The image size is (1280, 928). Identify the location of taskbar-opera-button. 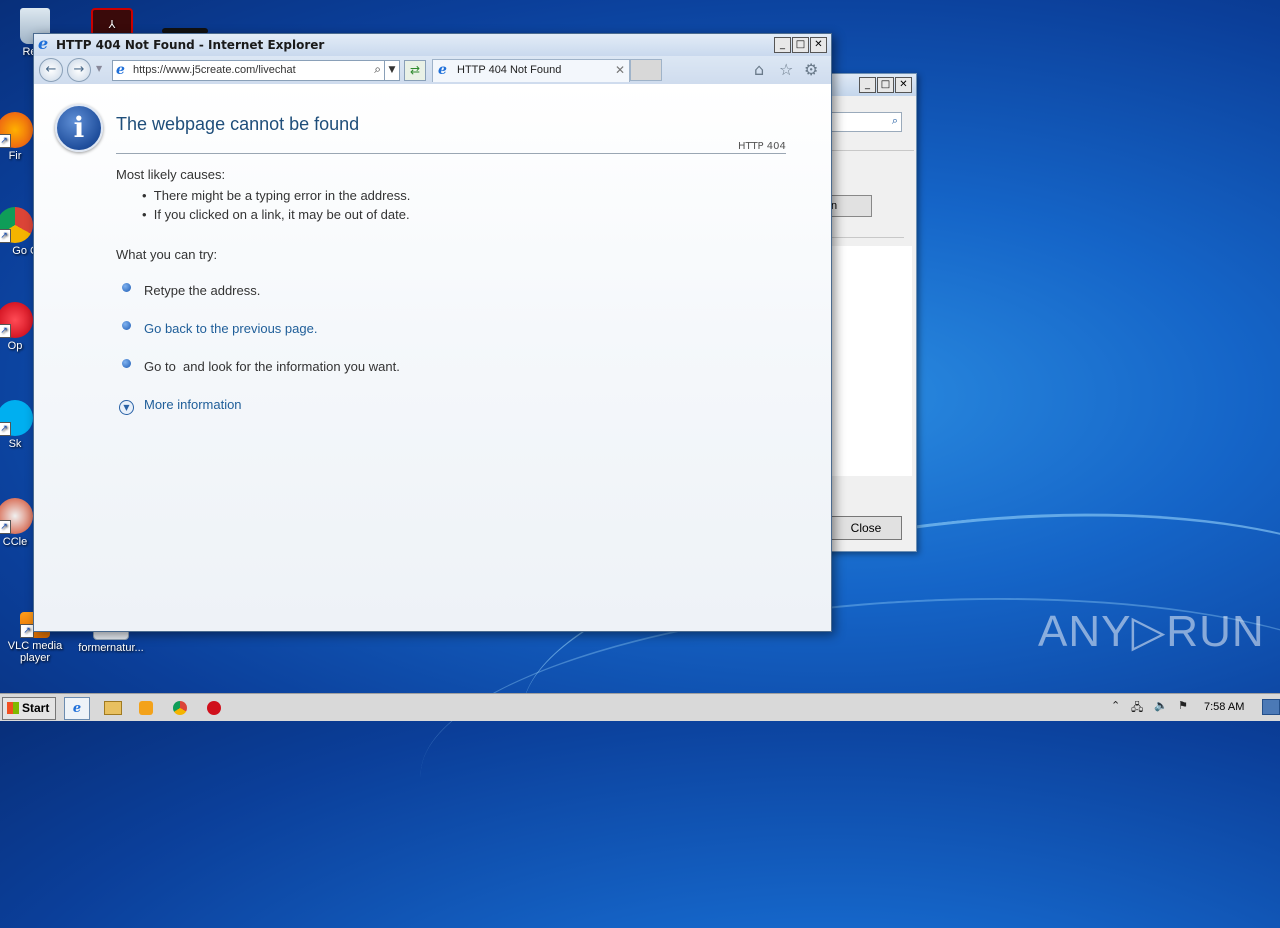
(214, 707).